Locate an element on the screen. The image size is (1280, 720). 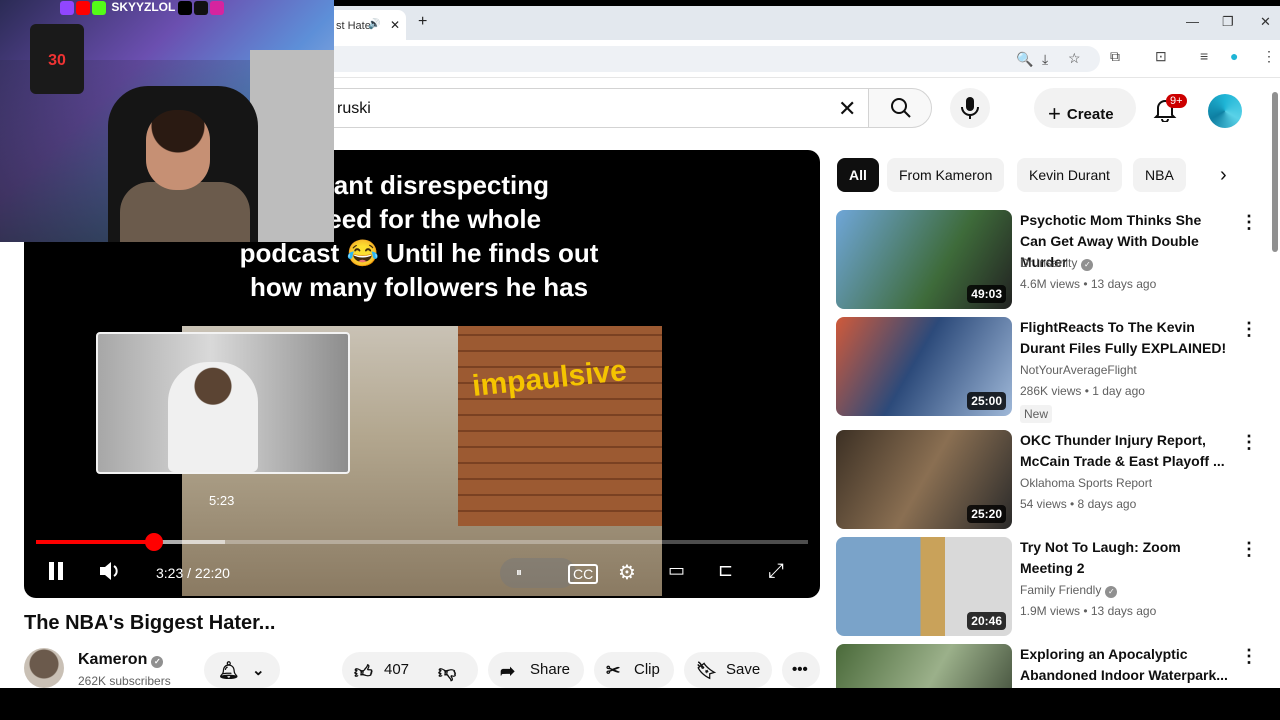
streamer-head is located at coordinates (178, 150).